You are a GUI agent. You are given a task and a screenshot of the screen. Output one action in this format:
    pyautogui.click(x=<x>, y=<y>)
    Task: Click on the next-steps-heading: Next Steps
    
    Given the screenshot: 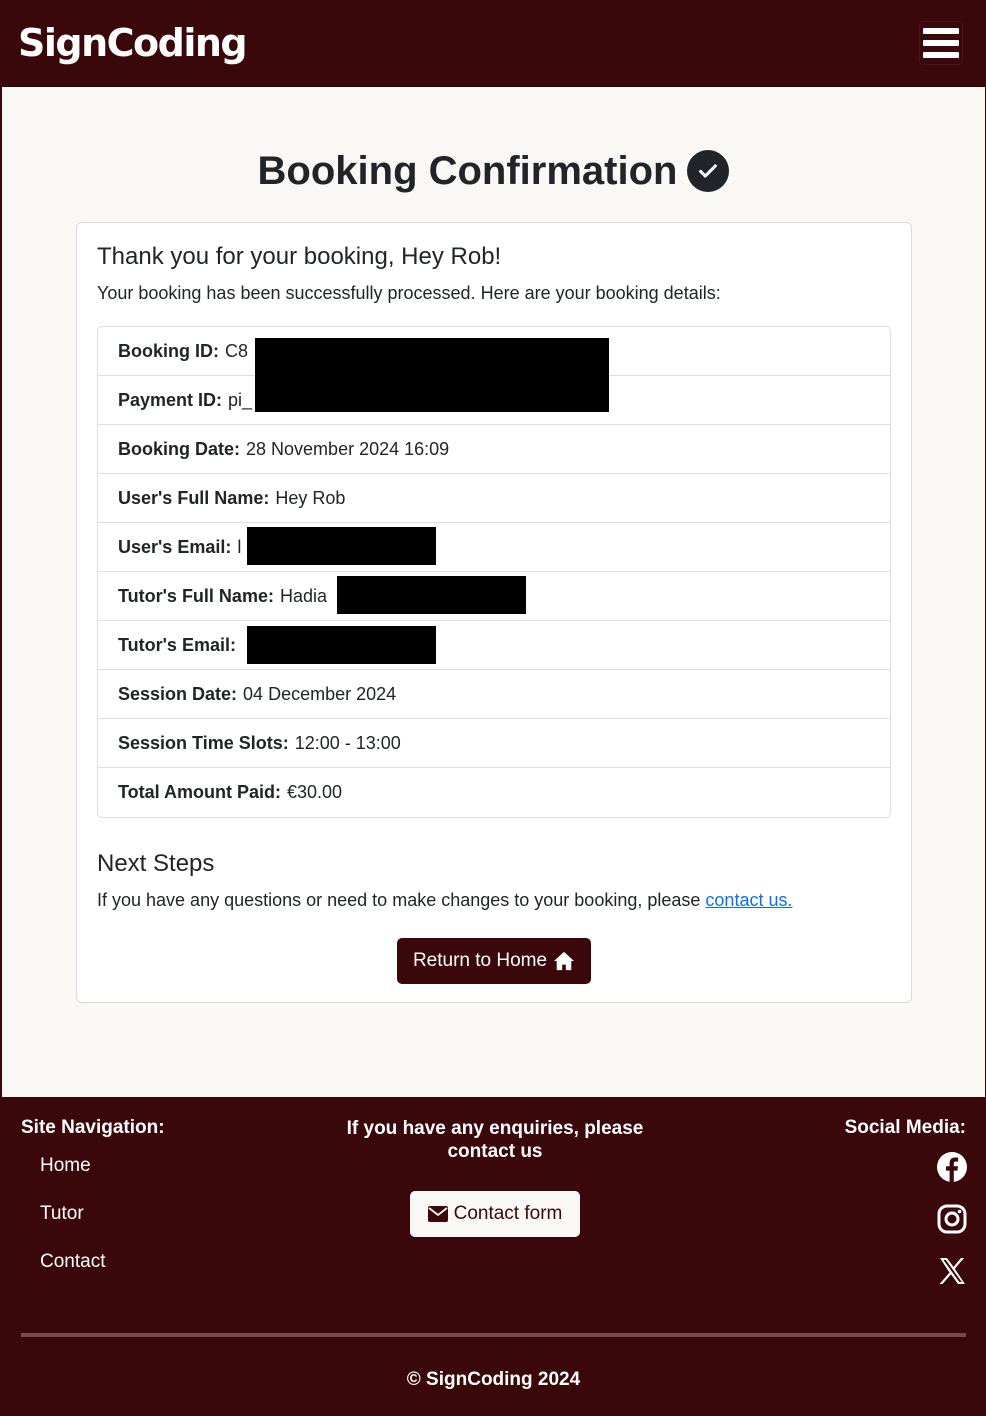 What is the action you would take?
    pyautogui.click(x=156, y=863)
    